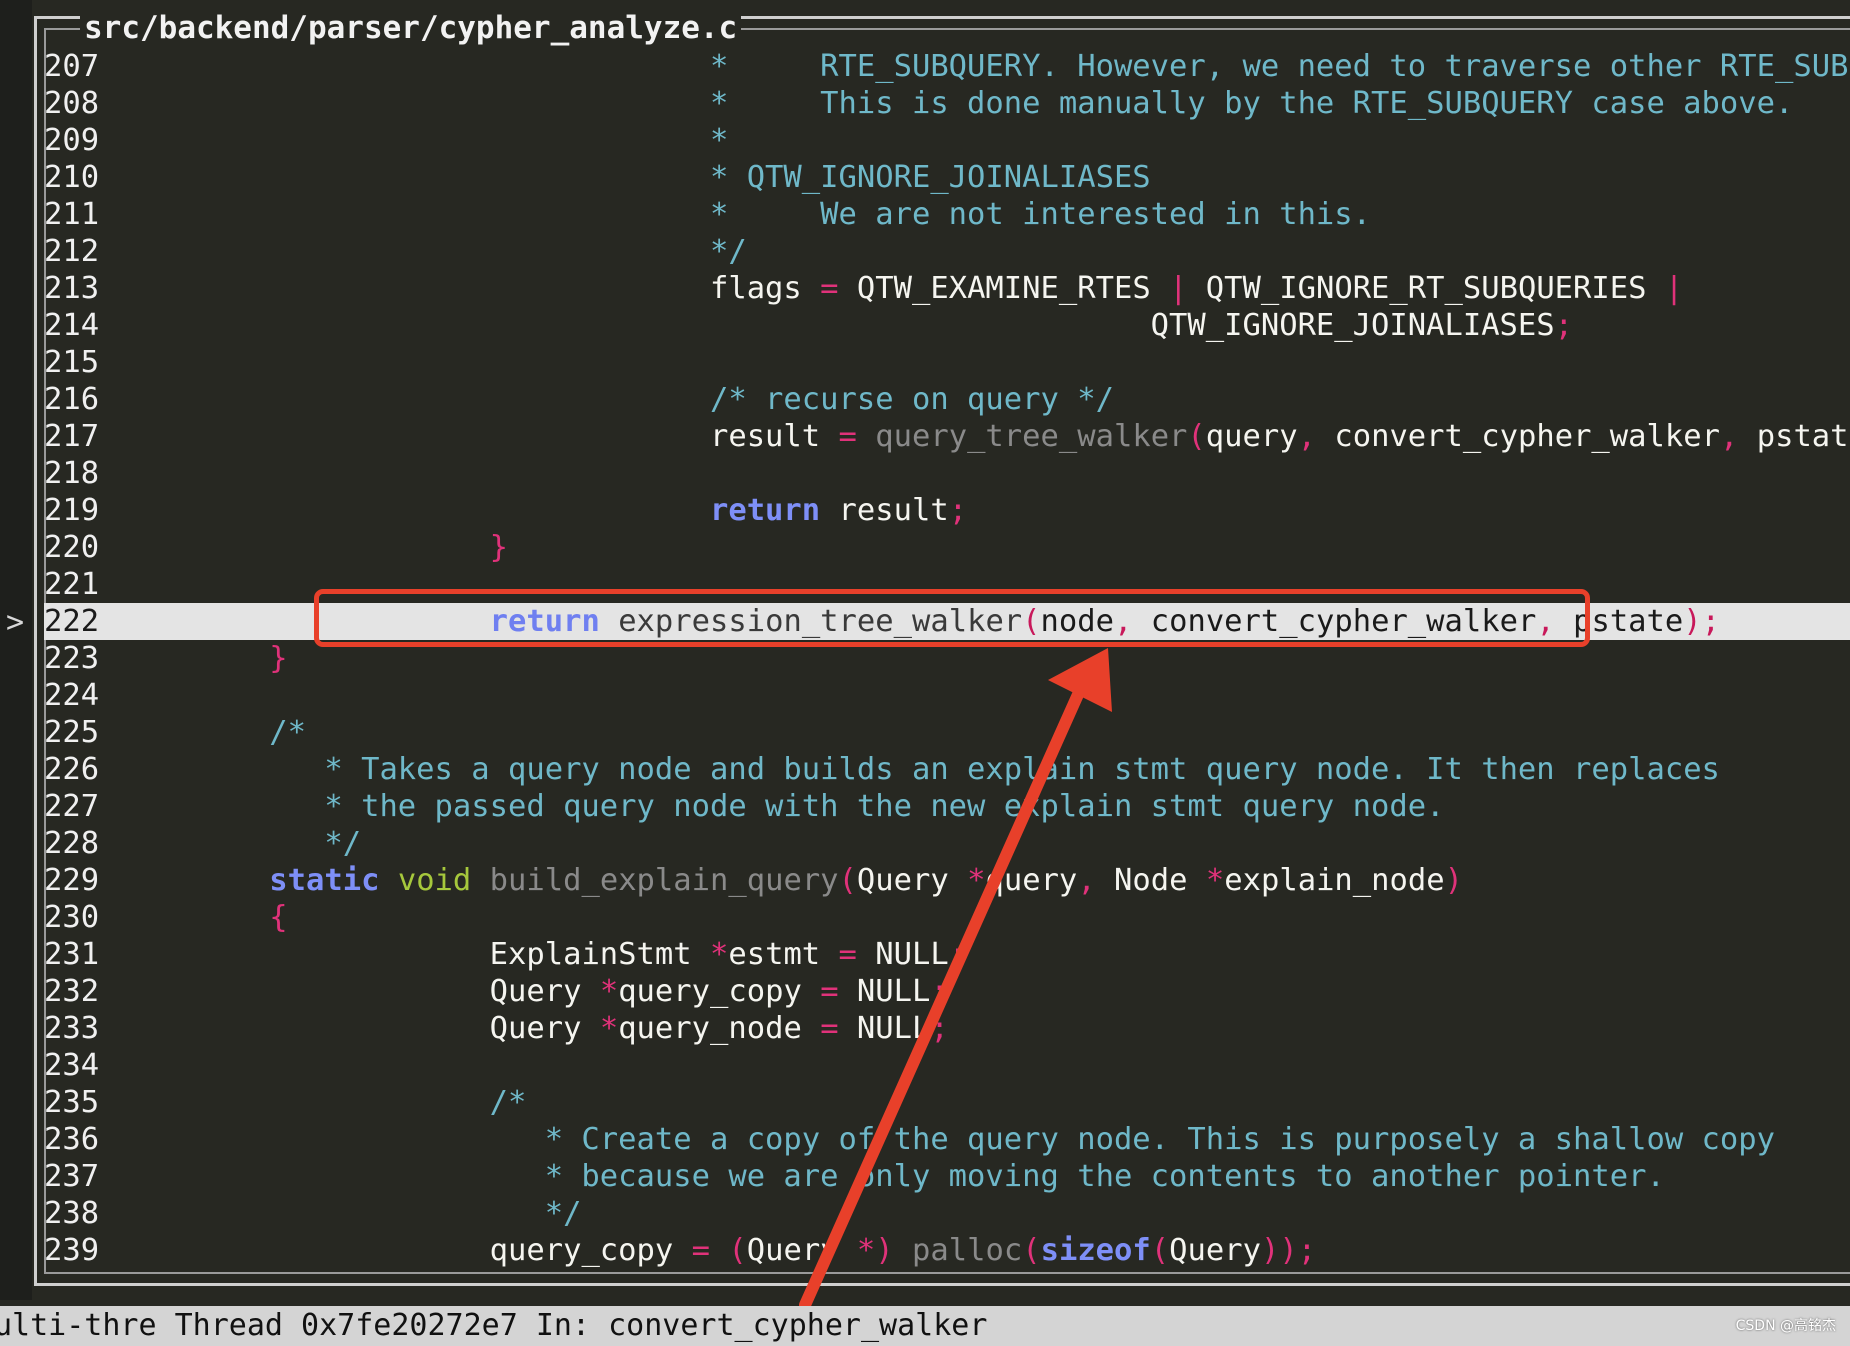 This screenshot has height=1346, width=1850. Describe the element at coordinates (1628, 621) in the screenshot. I see `code-token: pstate` at that location.